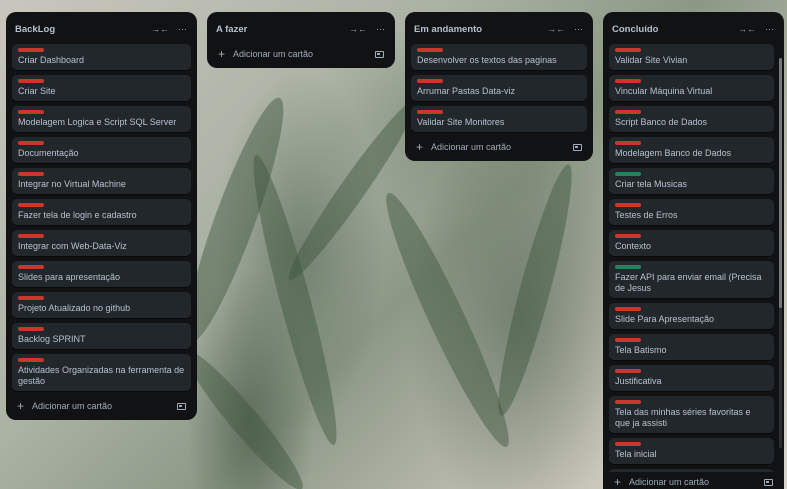  What do you see at coordinates (691, 378) in the screenshot?
I see `card: Justificativa` at bounding box center [691, 378].